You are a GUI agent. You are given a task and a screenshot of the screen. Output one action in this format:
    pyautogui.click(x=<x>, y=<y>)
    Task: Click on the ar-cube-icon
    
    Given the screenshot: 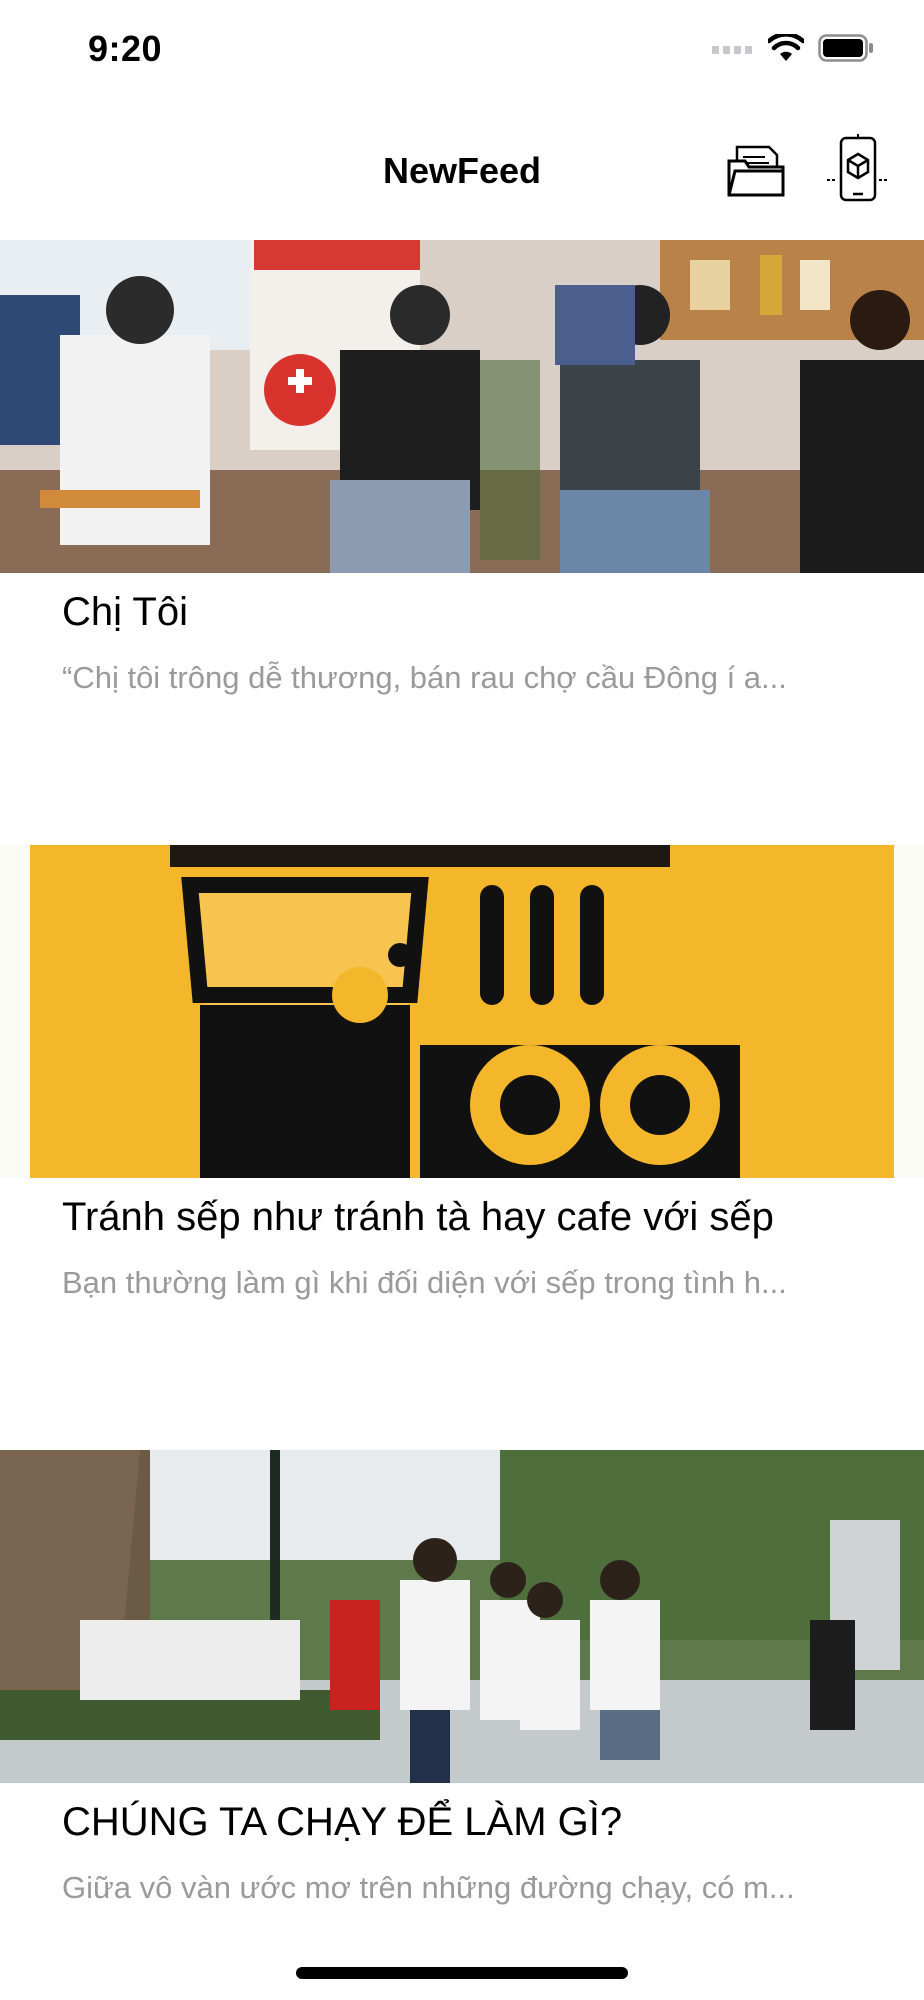 What is the action you would take?
    pyautogui.click(x=858, y=172)
    